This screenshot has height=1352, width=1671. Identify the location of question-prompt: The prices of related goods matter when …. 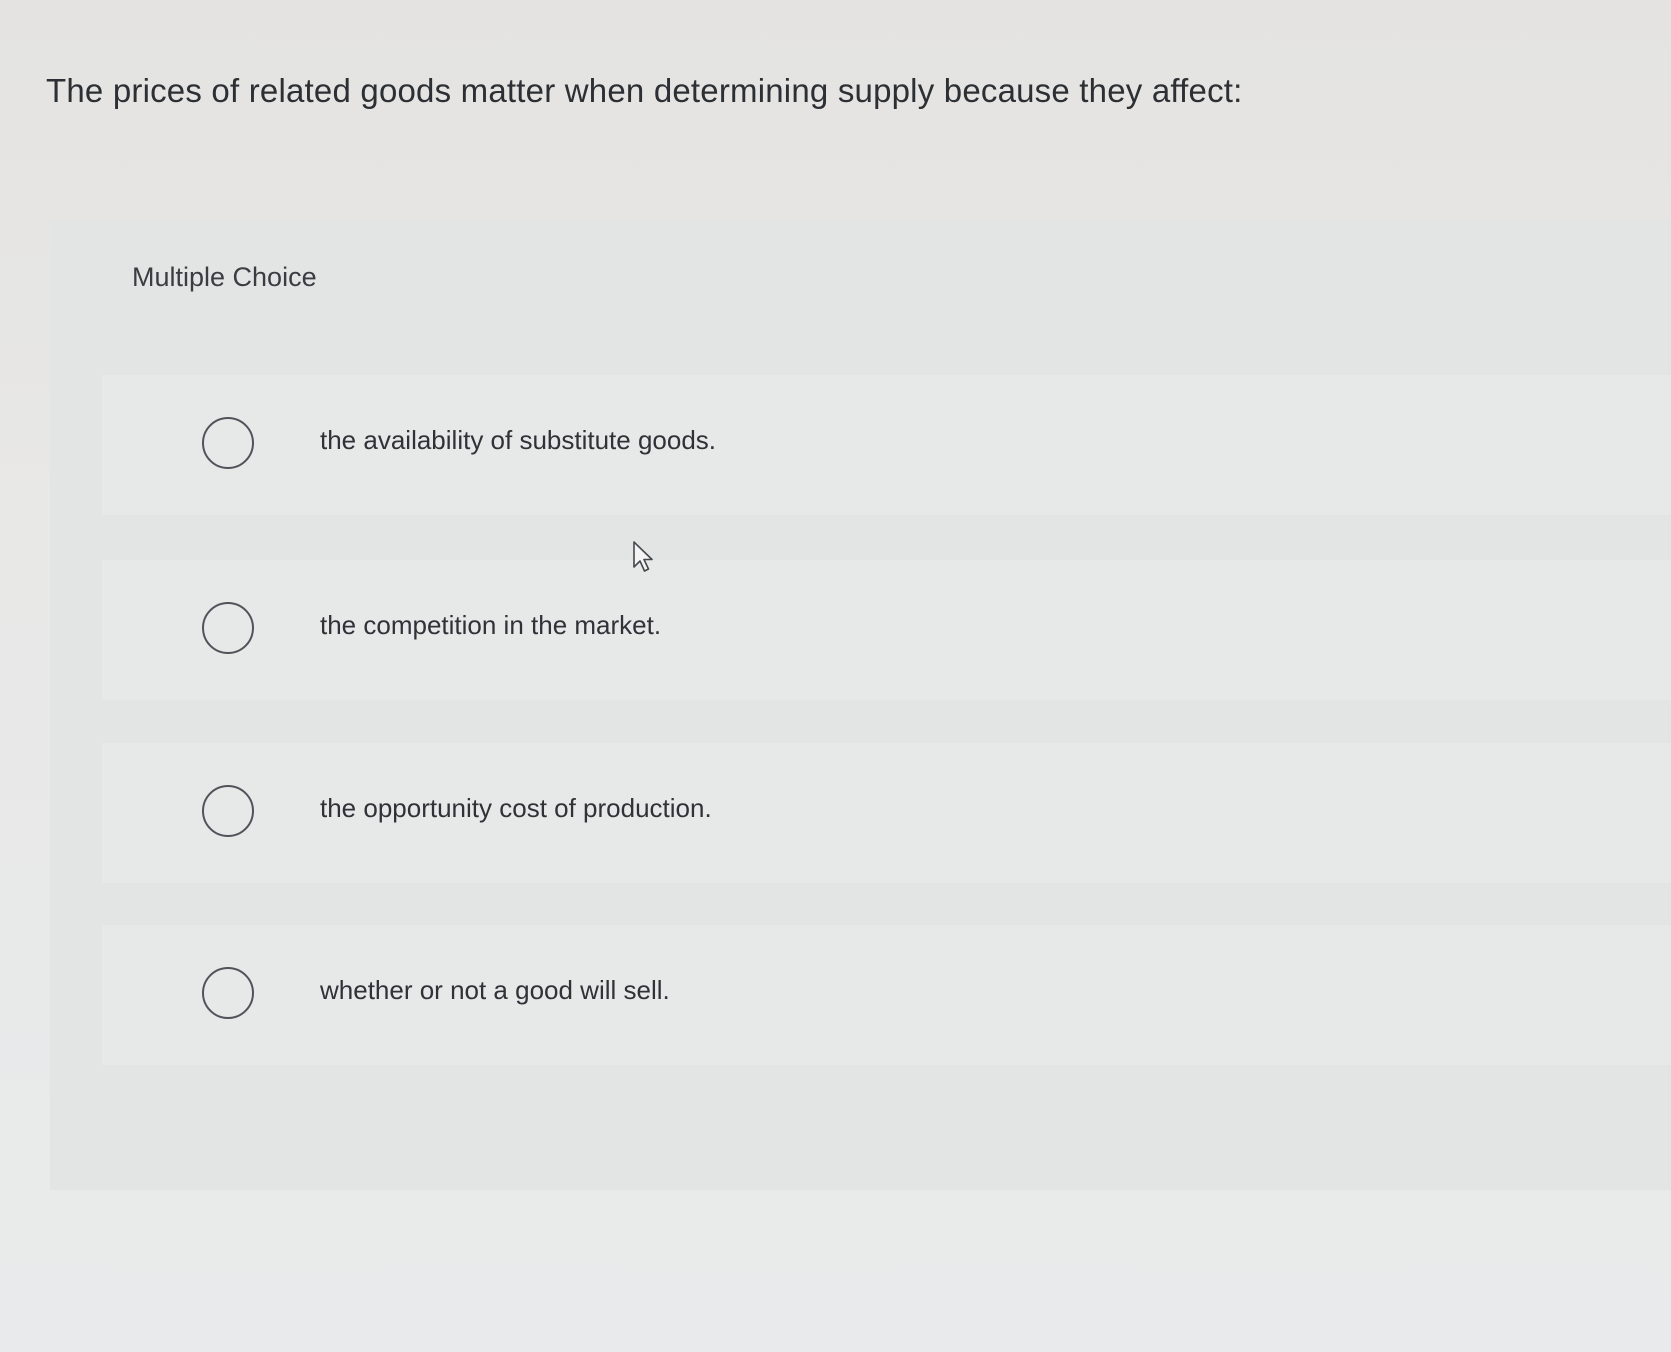
(644, 90).